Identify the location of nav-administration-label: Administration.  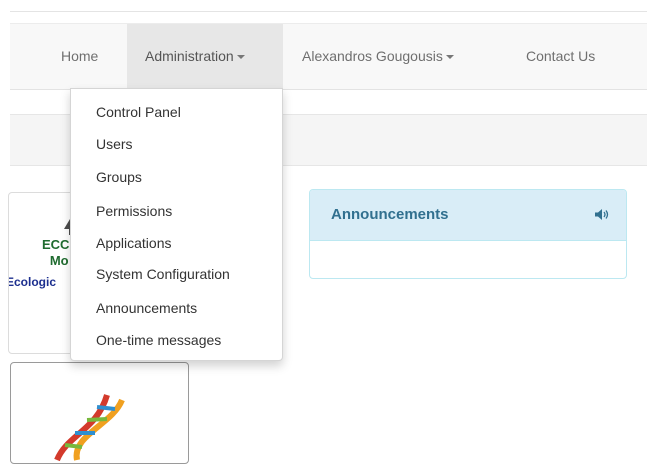
(189, 56).